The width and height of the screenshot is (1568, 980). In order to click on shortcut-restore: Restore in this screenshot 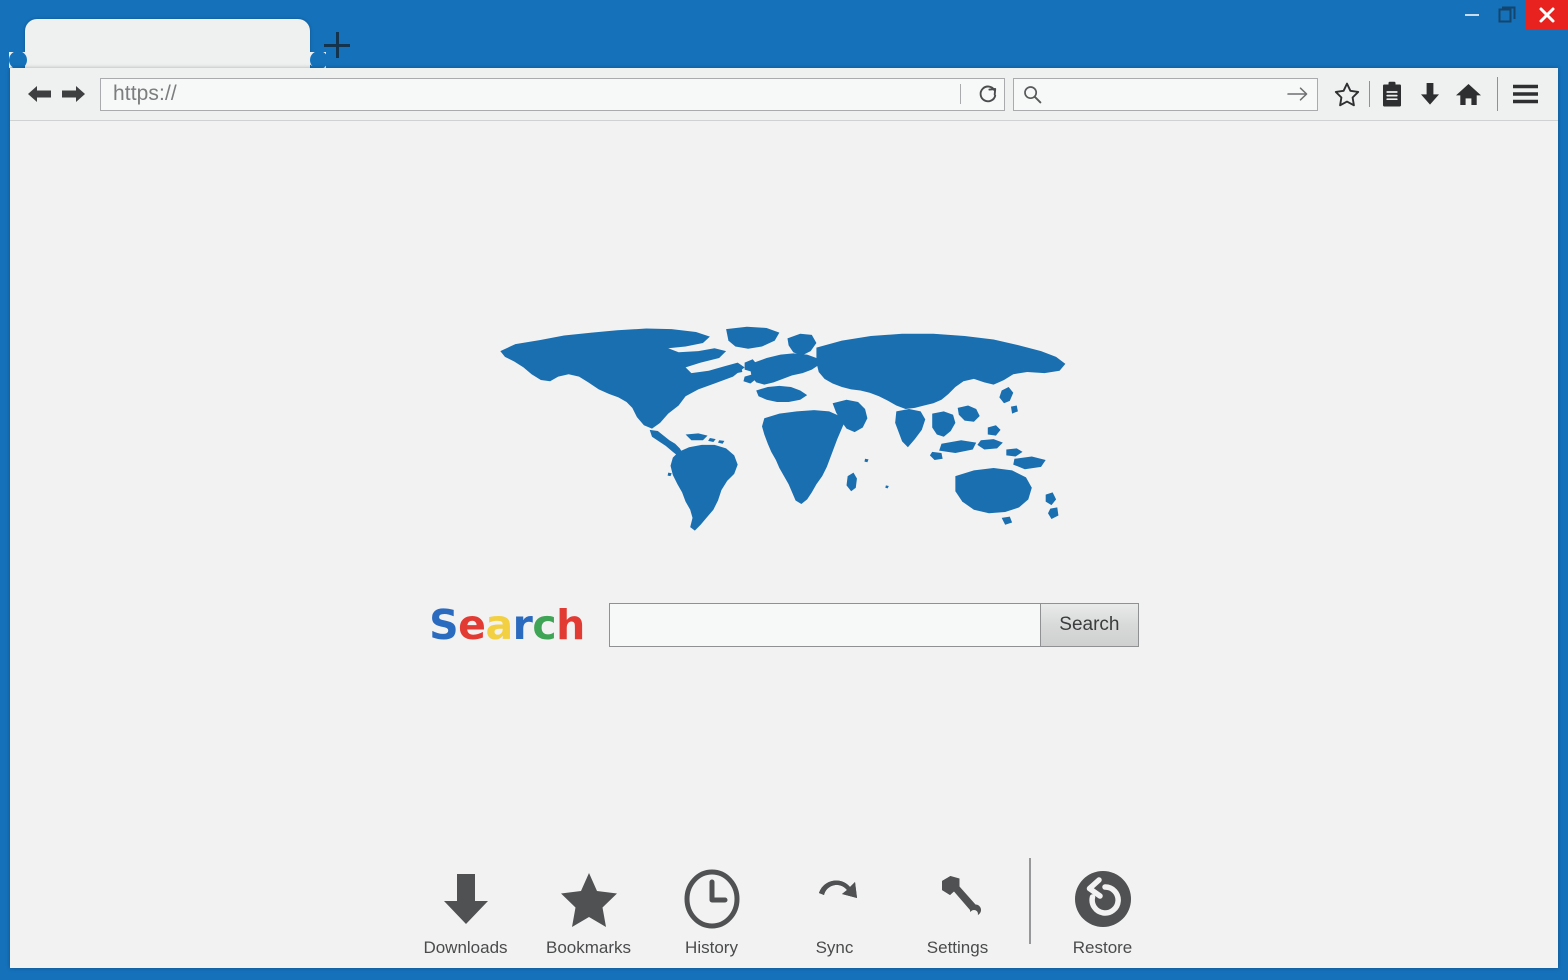, I will do `click(1102, 913)`.